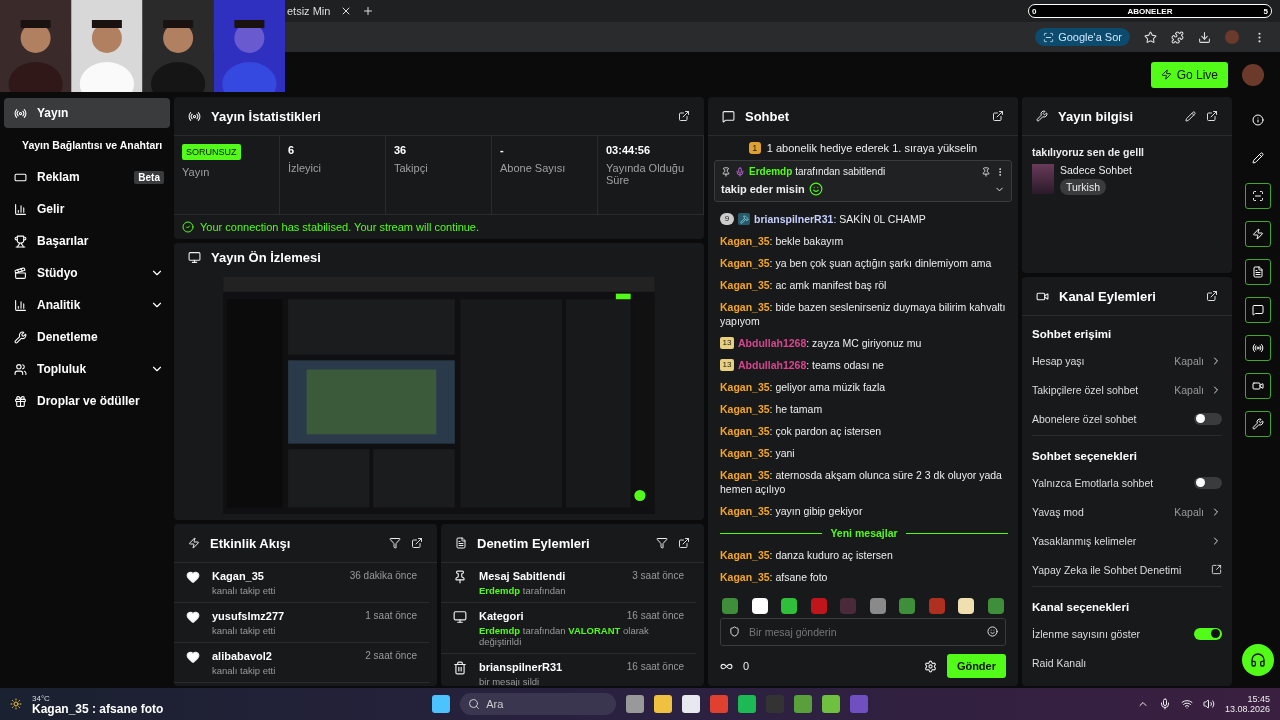 The height and width of the screenshot is (720, 1280). I want to click on pin-icon, so click(986, 171).